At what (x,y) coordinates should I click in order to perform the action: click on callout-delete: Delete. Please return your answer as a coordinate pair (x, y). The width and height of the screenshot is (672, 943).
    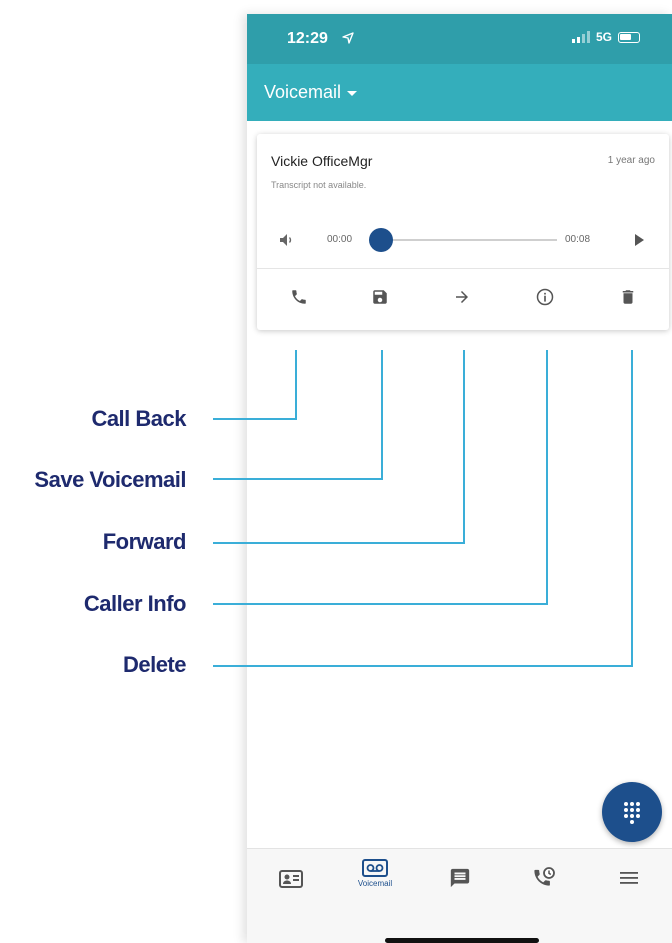
    Looking at the image, I should click on (154, 664).